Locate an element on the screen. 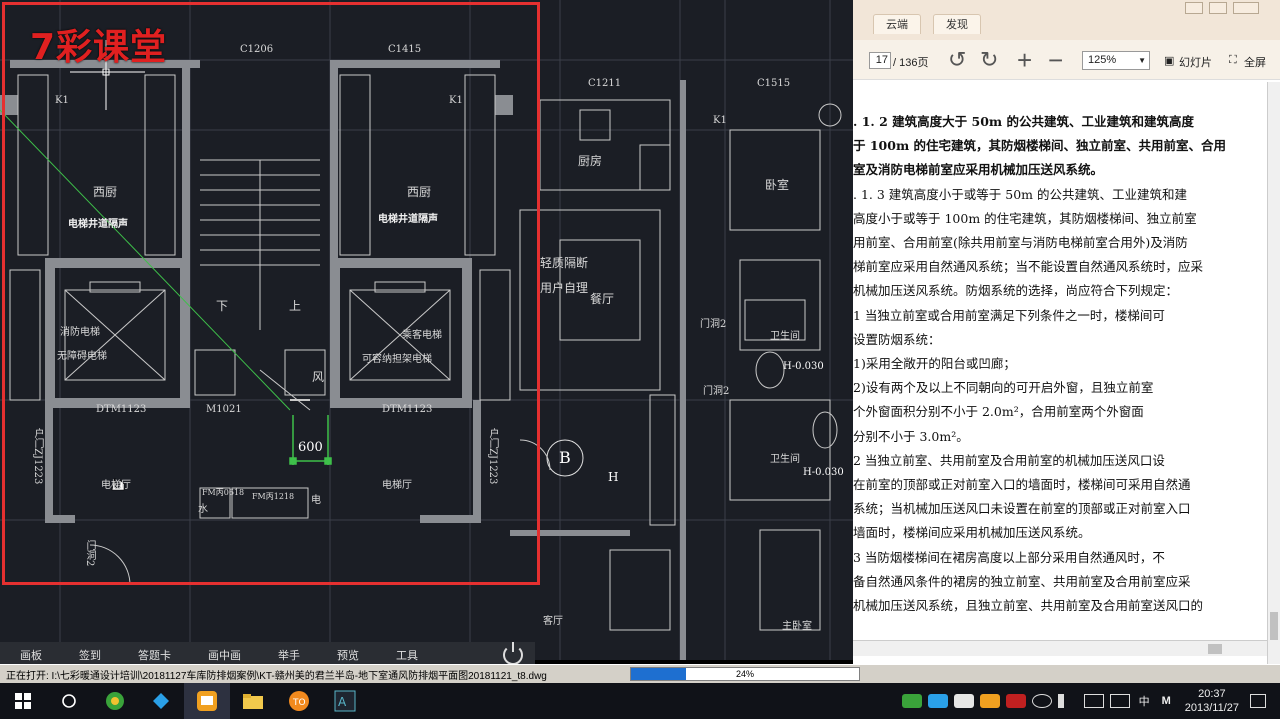  ime-indicator: 中 is located at coordinates (1144, 701).